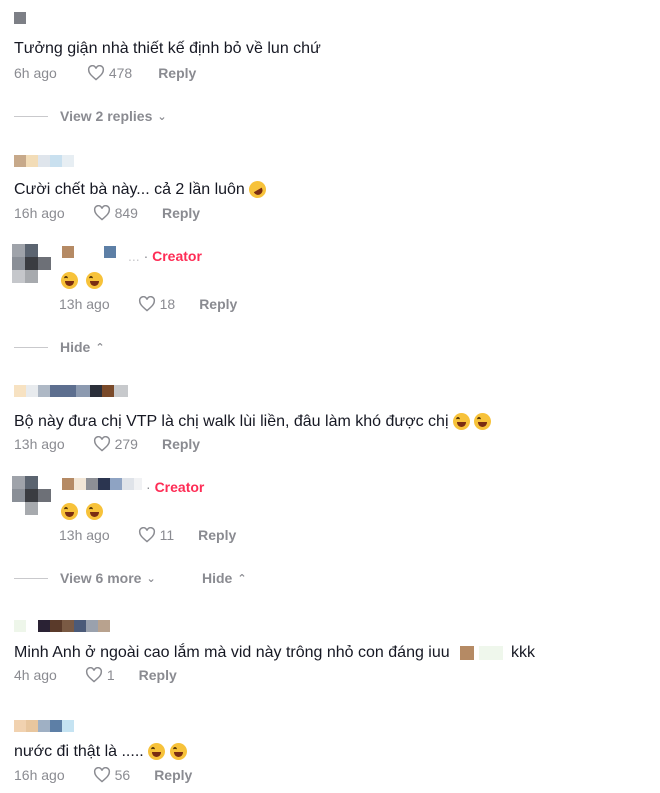  What do you see at coordinates (167, 304) in the screenshot?
I see `like-count: 18` at bounding box center [167, 304].